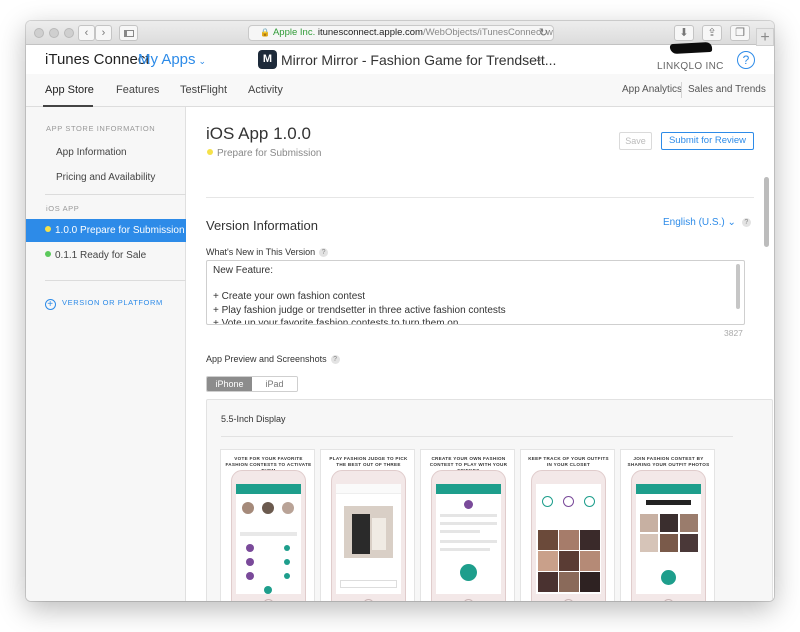 Image resolution: width=800 pixels, height=632 pixels. I want to click on redacted-username, so click(691, 48).